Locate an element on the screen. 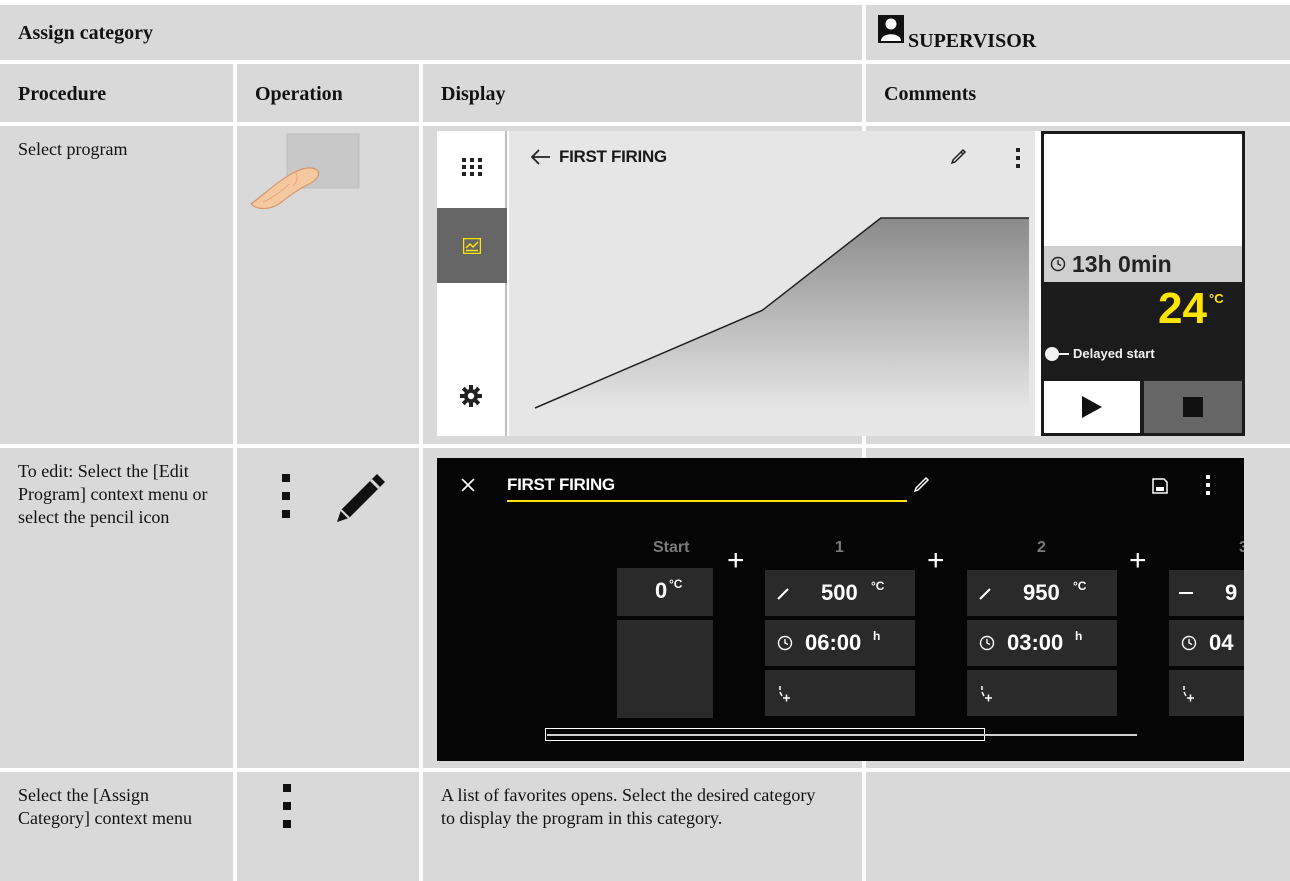 Image resolution: width=1290 pixels, height=881 pixels. scroll-track is located at coordinates (842, 735).